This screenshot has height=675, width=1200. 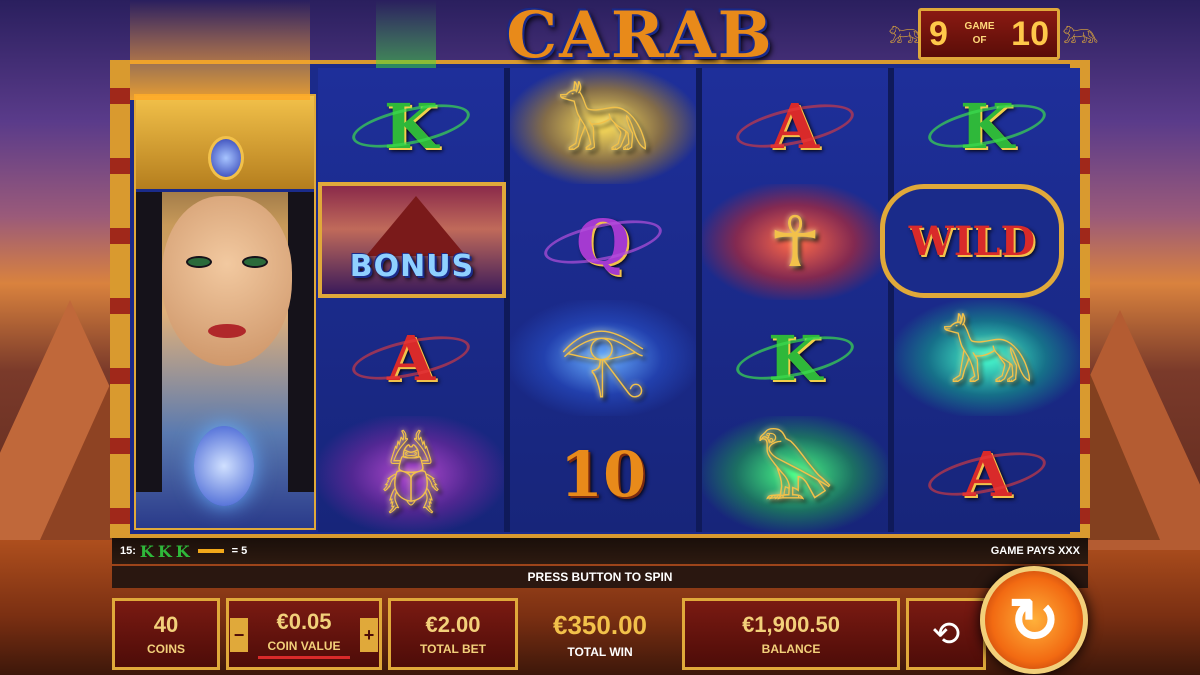 What do you see at coordinates (412, 266) in the screenshot?
I see `bonus-label: BONUS` at bounding box center [412, 266].